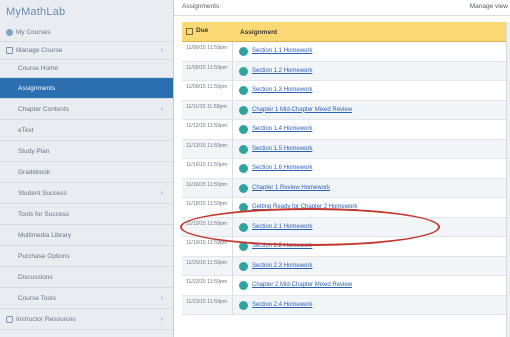 Image resolution: width=510 pixels, height=337 pixels. I want to click on sidebar-item-gradebook: Gradebook, so click(86, 172).